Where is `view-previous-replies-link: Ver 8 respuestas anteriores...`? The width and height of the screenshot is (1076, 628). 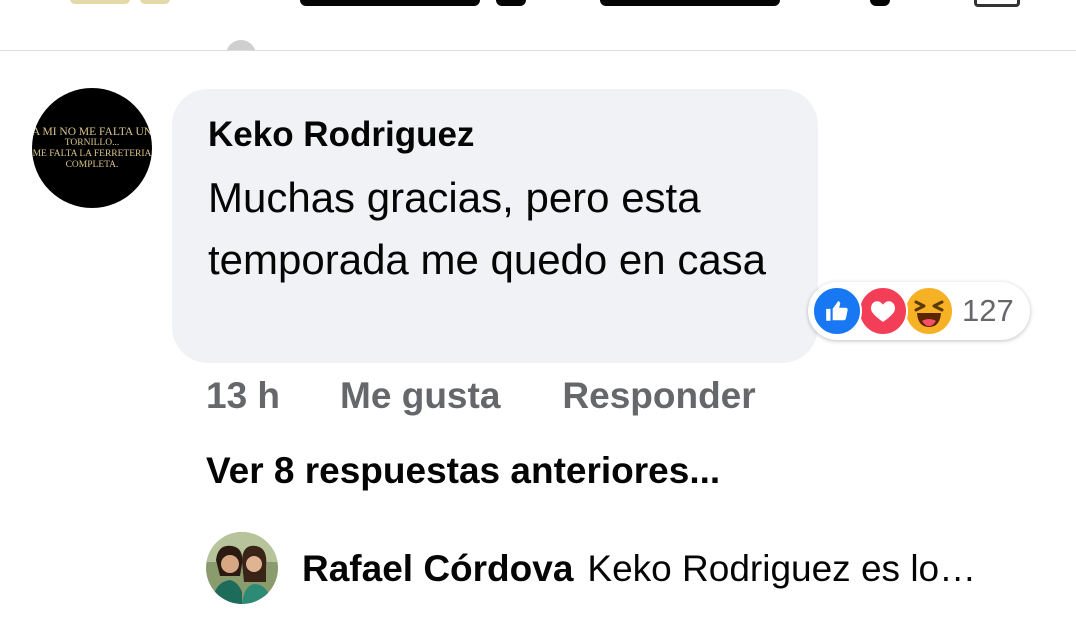 view-previous-replies-link: Ver 8 respuestas anteriores... is located at coordinates (463, 471).